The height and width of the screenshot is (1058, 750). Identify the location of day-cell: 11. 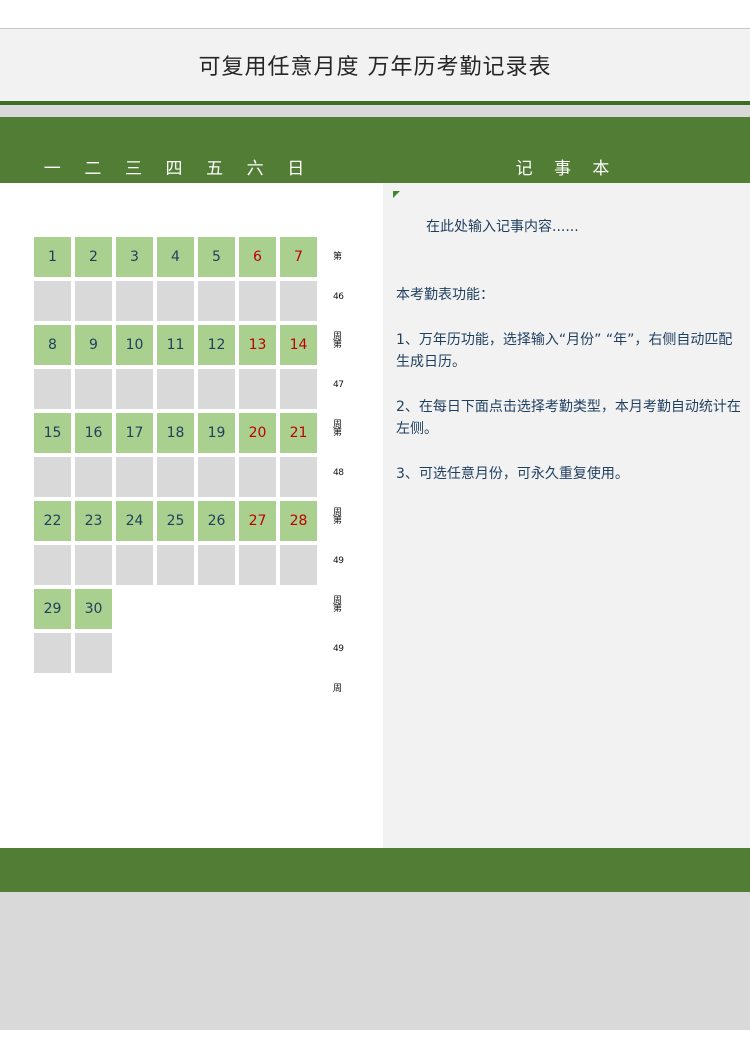
(175, 345).